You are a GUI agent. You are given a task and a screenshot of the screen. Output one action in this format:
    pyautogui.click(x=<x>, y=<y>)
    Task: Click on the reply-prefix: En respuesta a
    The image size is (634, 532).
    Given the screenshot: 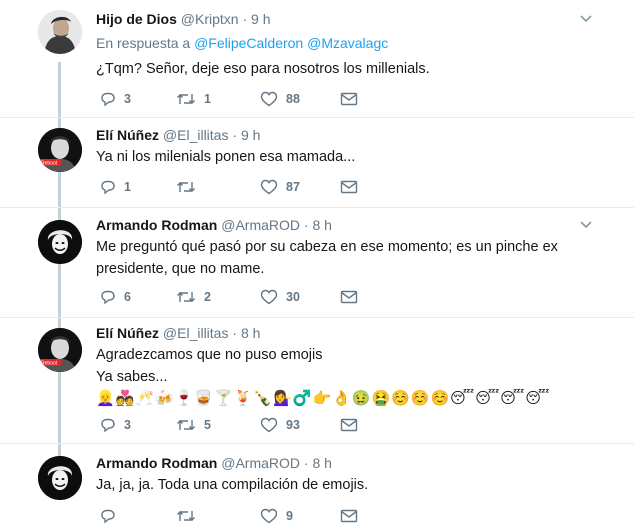 What is the action you would take?
    pyautogui.click(x=143, y=43)
    